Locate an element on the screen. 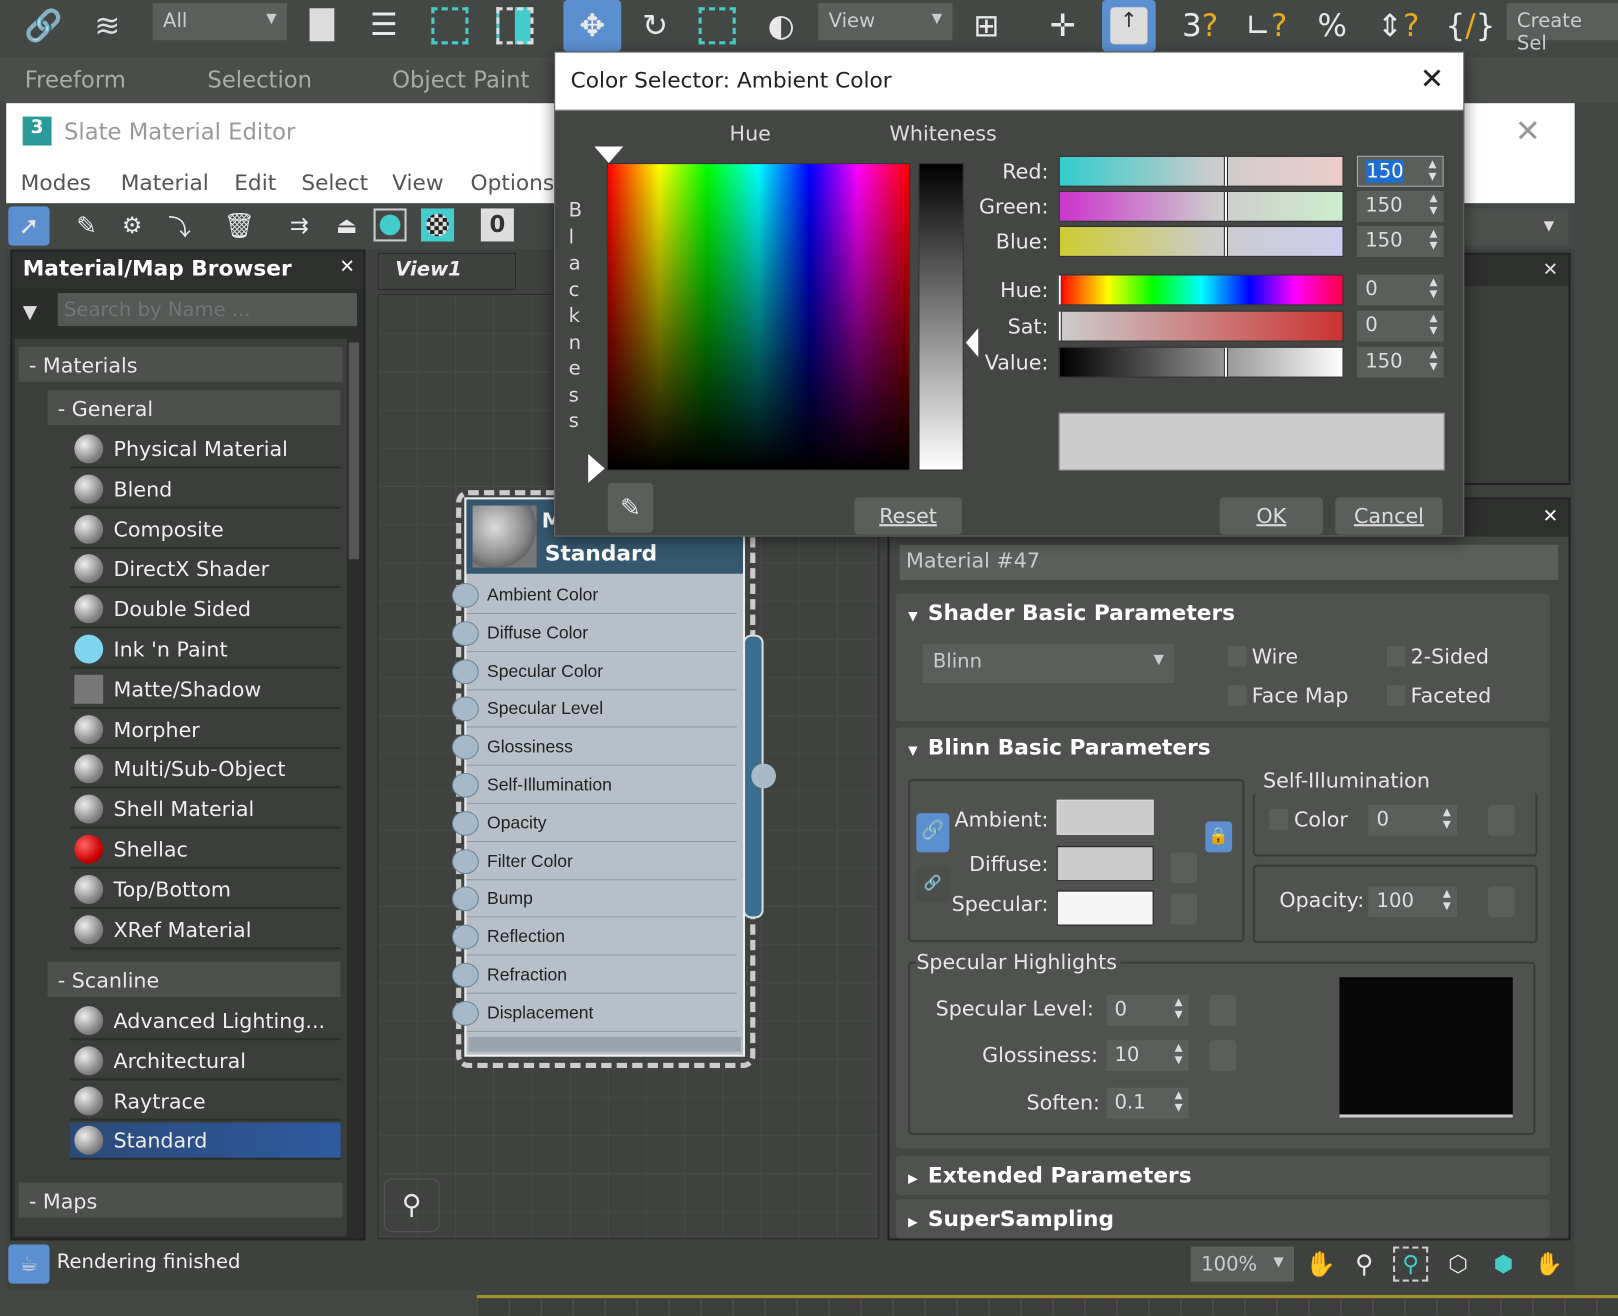 This screenshot has width=1618, height=1316. node-slot: Displacement is located at coordinates (594, 1014).